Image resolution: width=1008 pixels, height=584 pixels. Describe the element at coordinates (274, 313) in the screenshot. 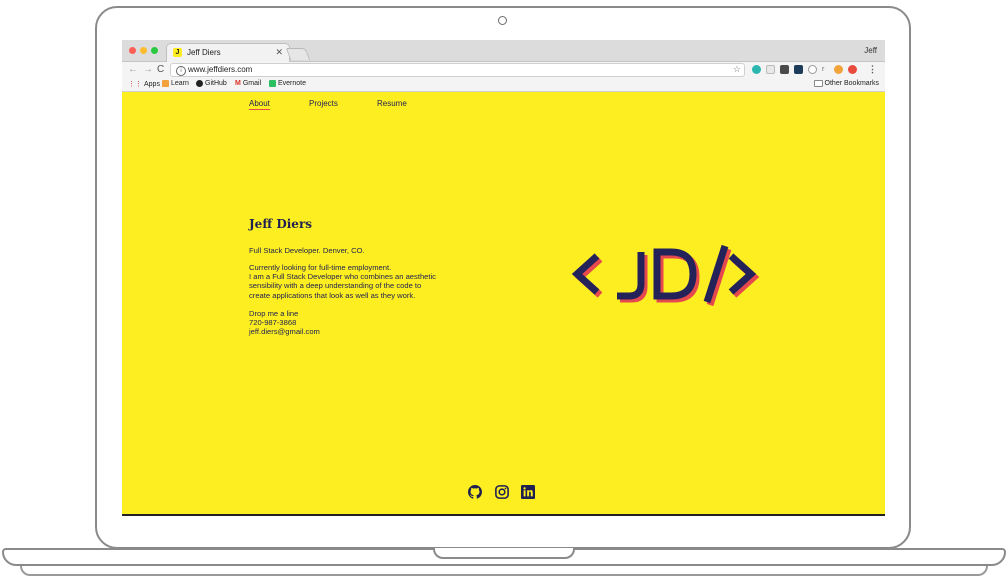

I see `contact-heading: Drop me a line` at that location.